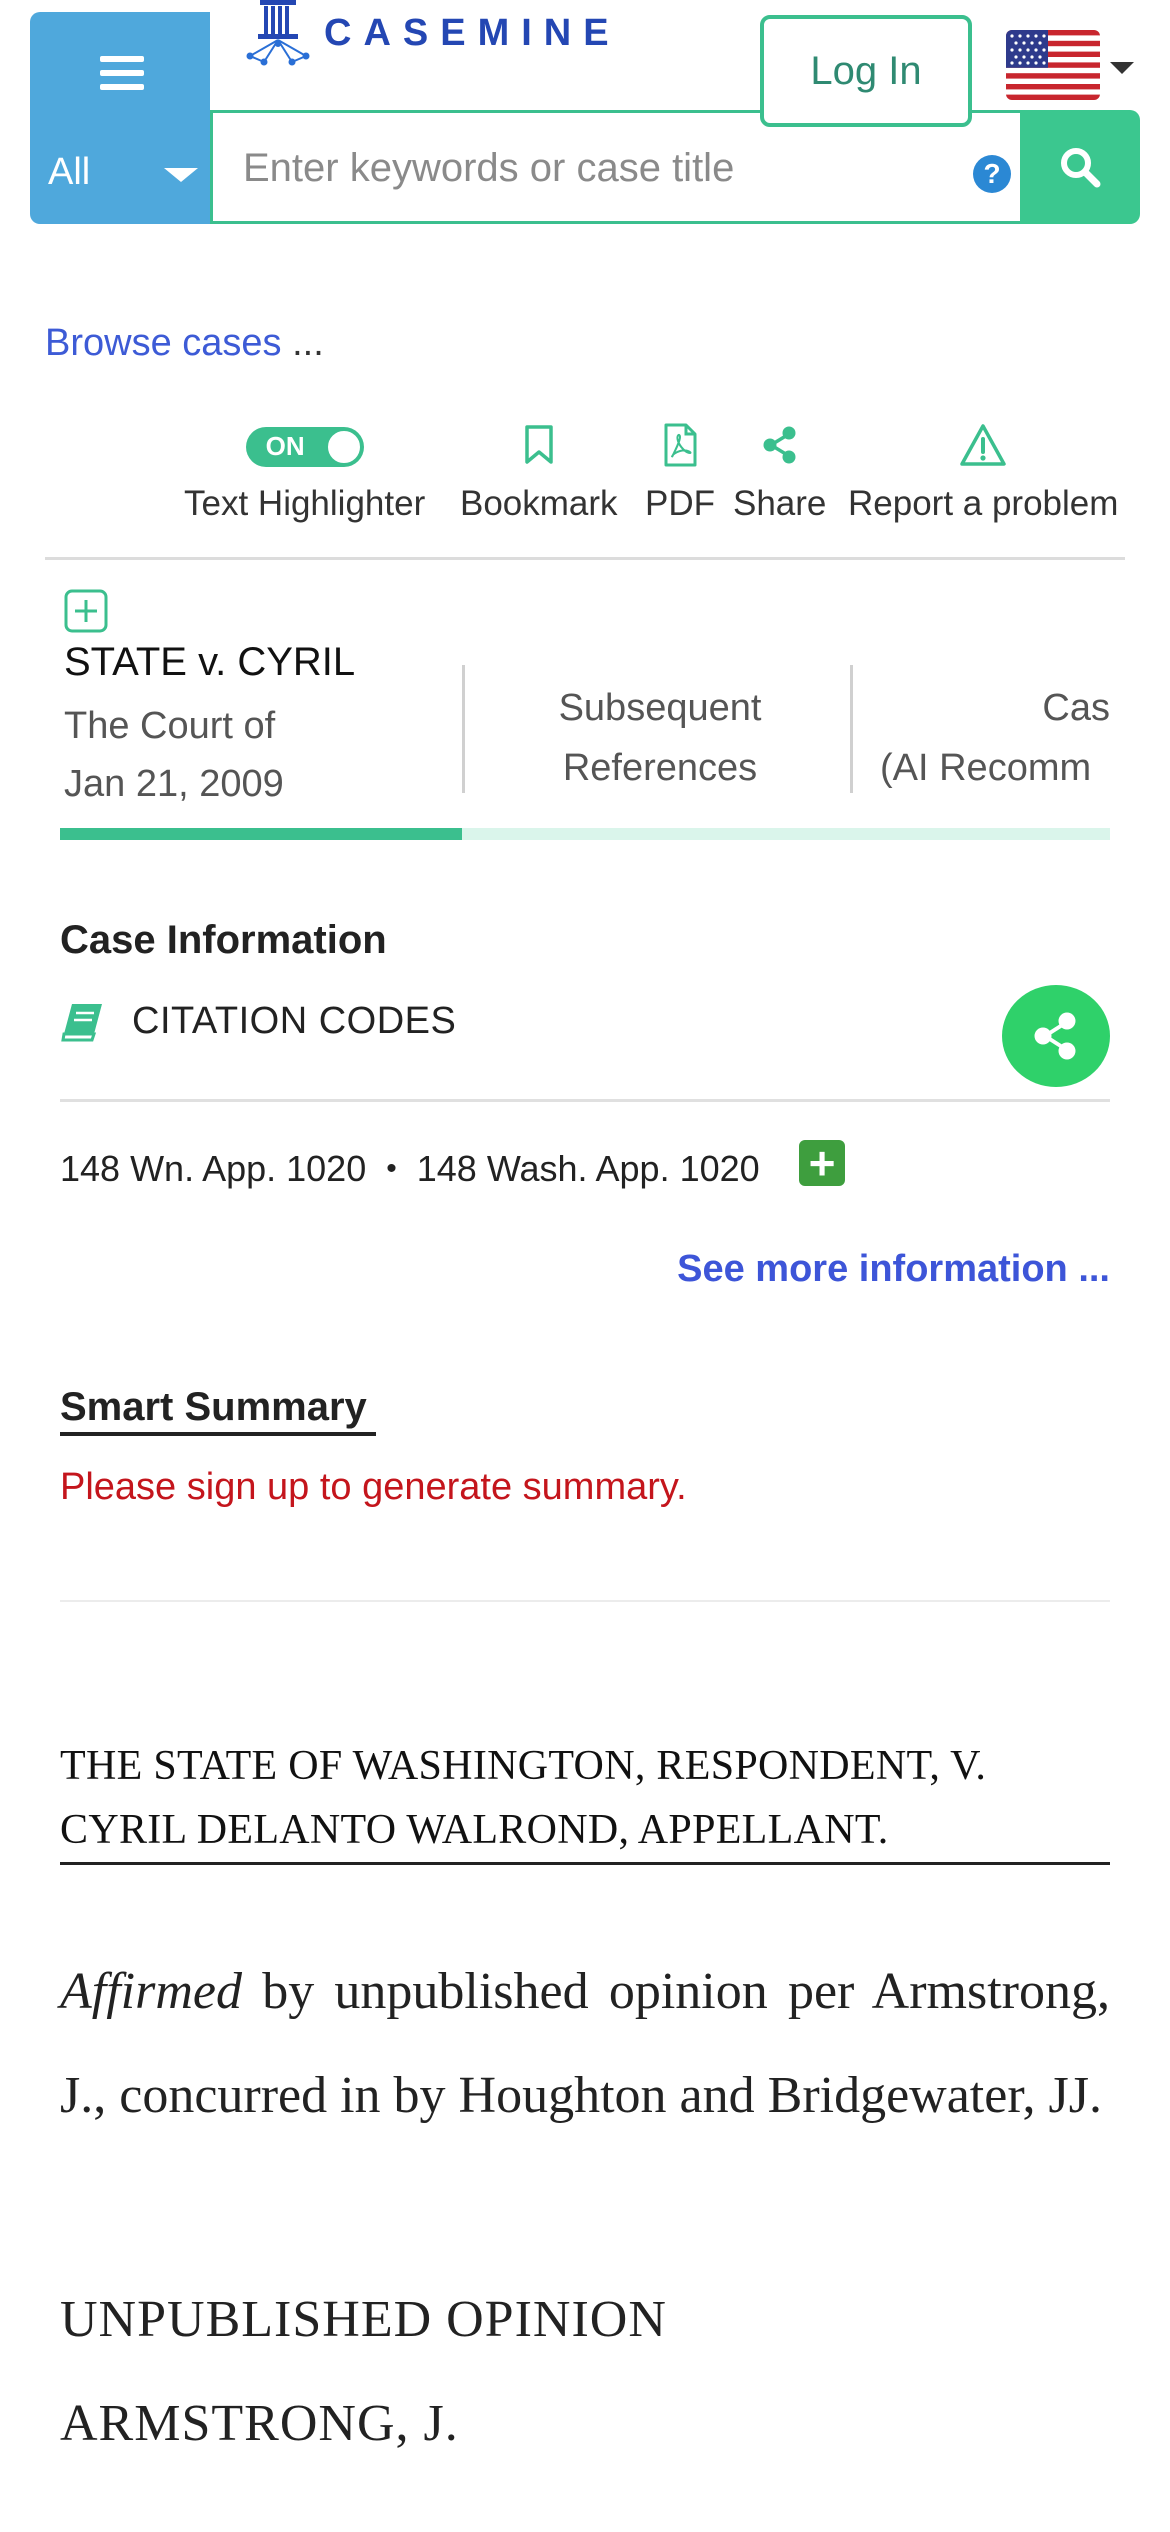 The height and width of the screenshot is (2532, 1170). Describe the element at coordinates (1076, 708) in the screenshot. I see `tab-ai-line1: Cas` at that location.